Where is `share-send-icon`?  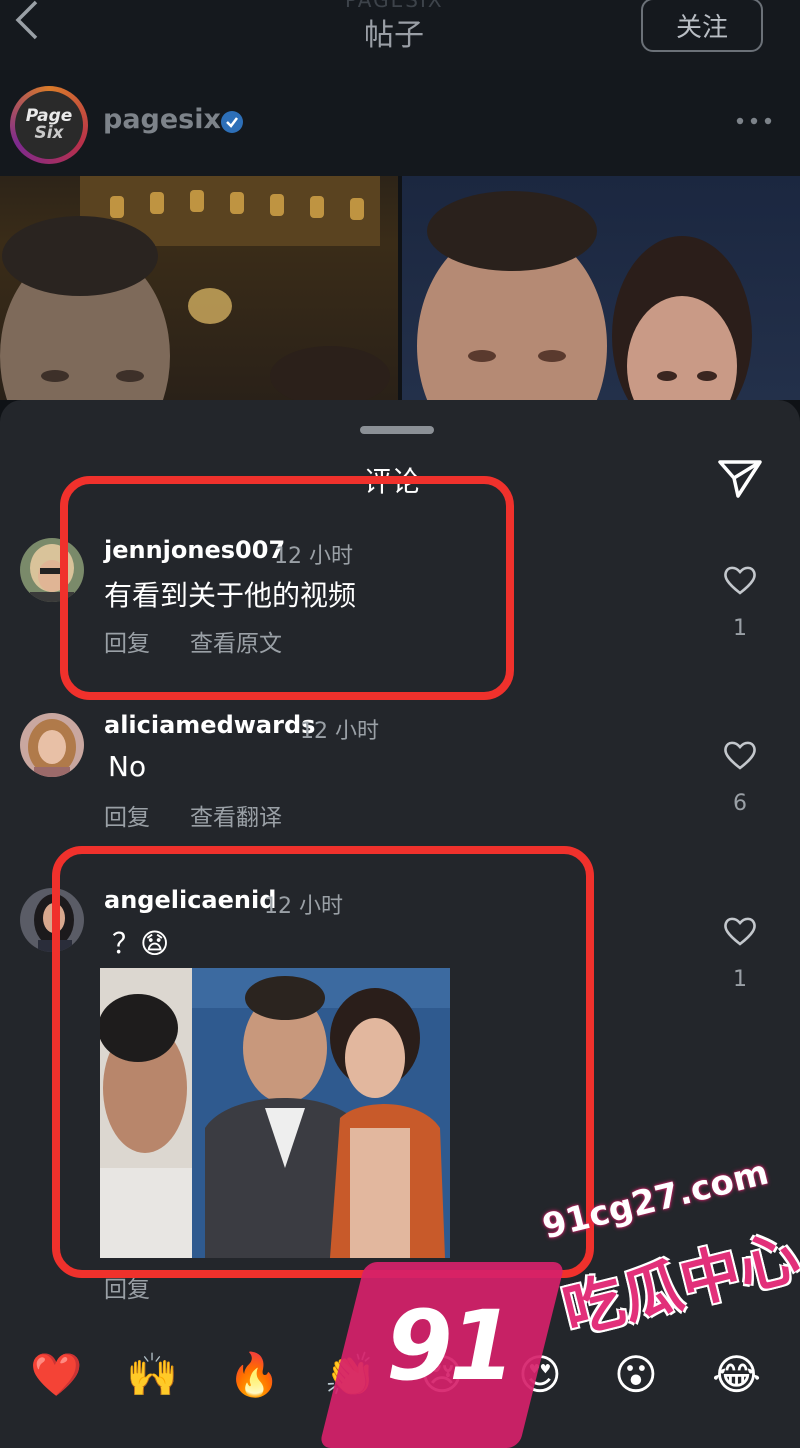 share-send-icon is located at coordinates (740, 478).